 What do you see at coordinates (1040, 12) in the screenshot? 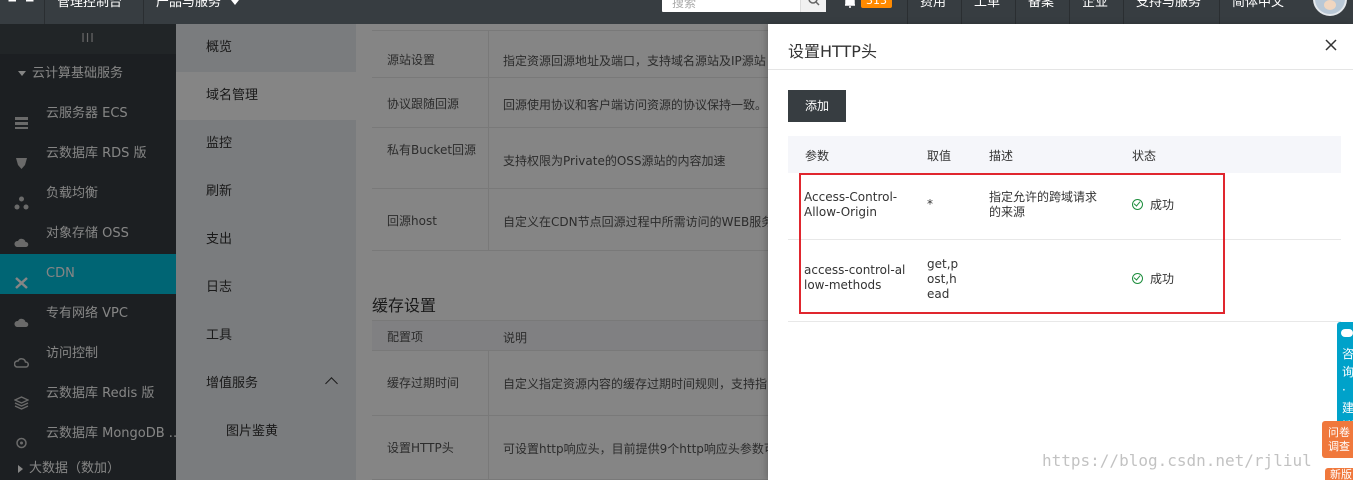
I see `nav-icp: 备案` at bounding box center [1040, 12].